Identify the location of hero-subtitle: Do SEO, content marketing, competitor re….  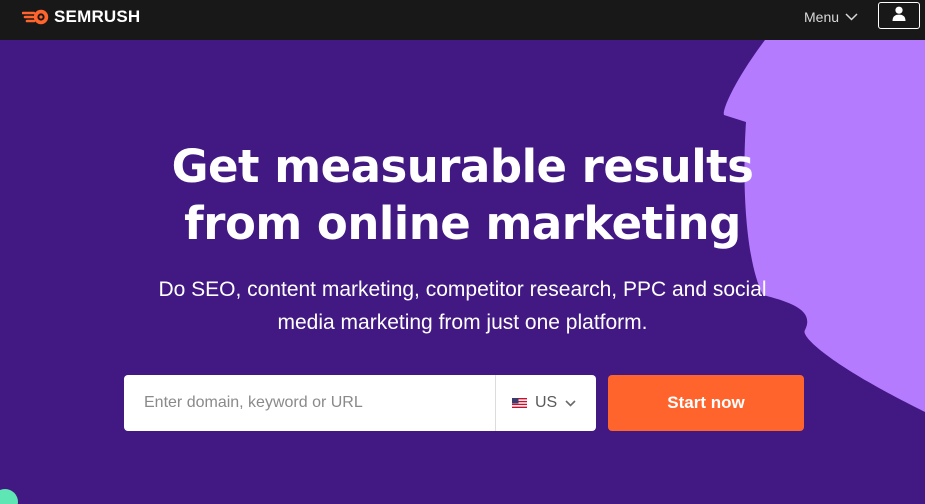
(462, 306).